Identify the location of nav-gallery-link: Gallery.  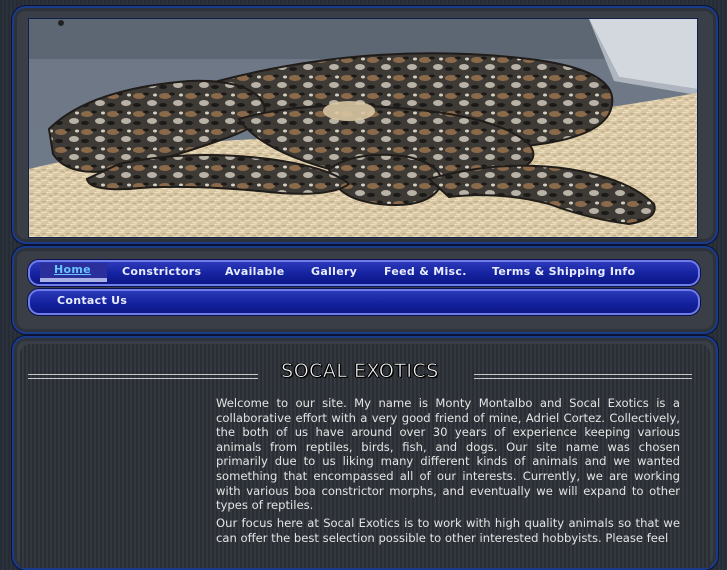
(334, 271).